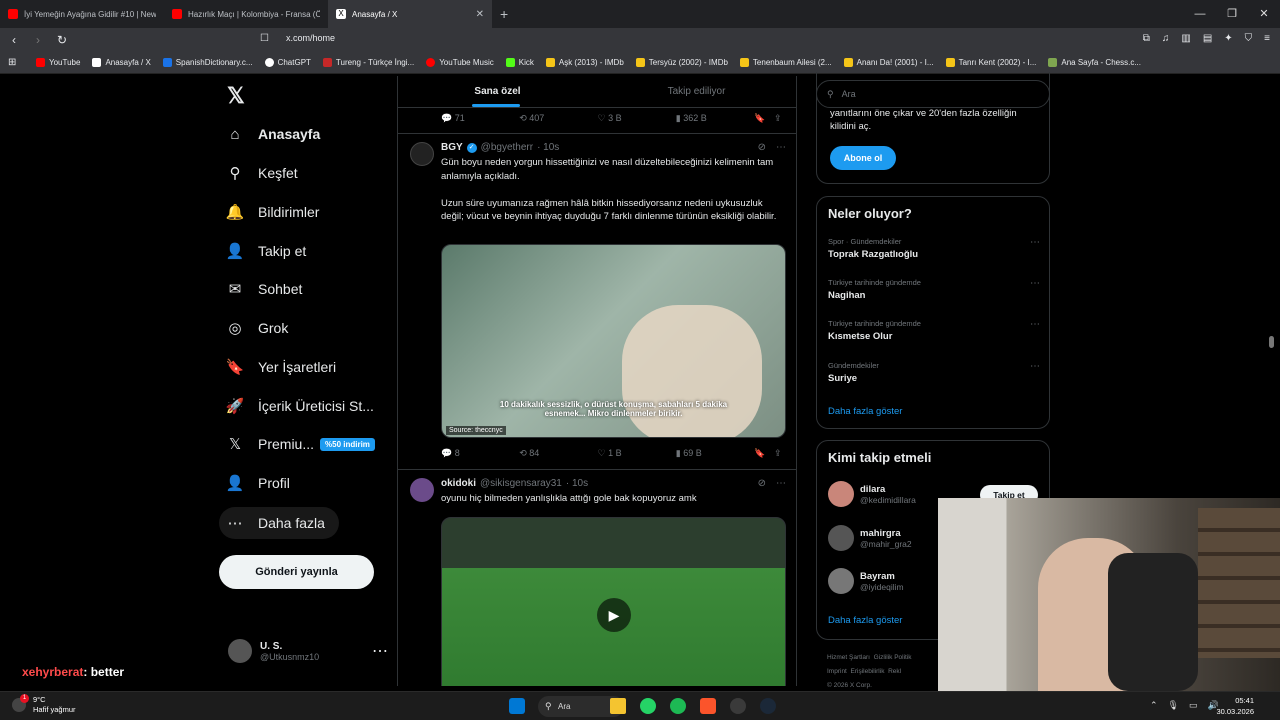 This screenshot has height=720, width=1280. What do you see at coordinates (584, 62) in the screenshot?
I see `bookmark-item: Aşk (2013) - IMDb` at bounding box center [584, 62].